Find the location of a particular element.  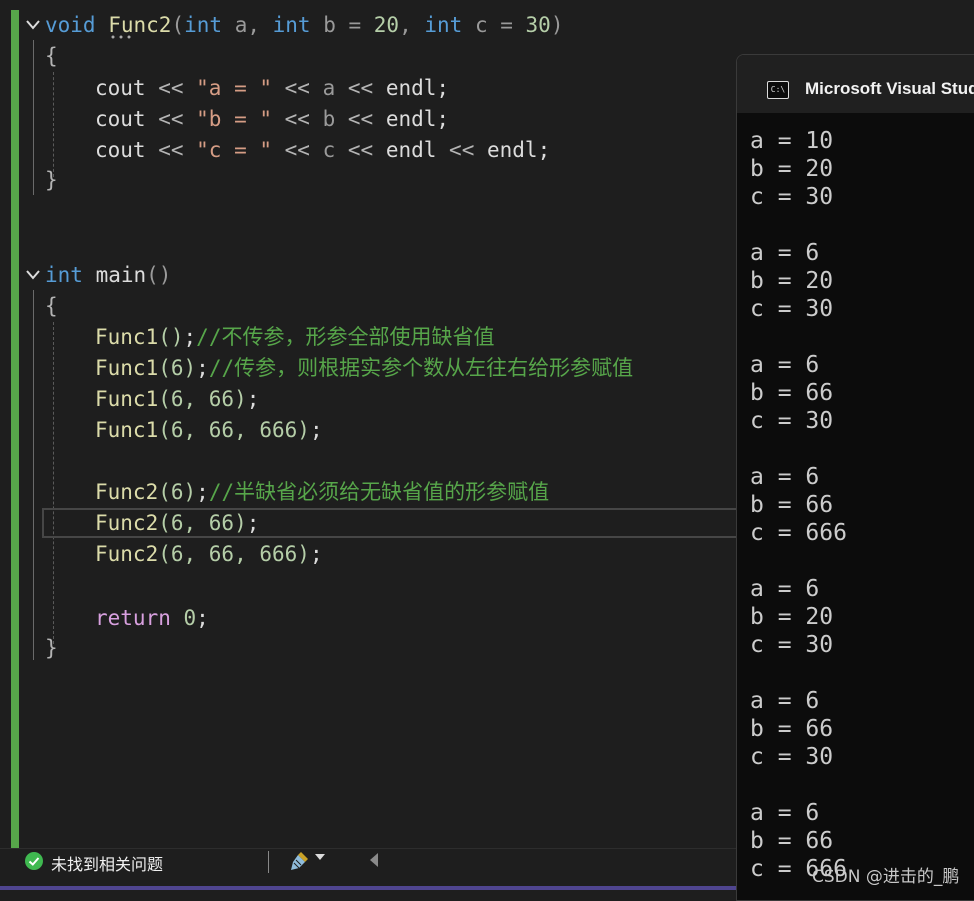

return-value: 0 is located at coordinates (183, 618).